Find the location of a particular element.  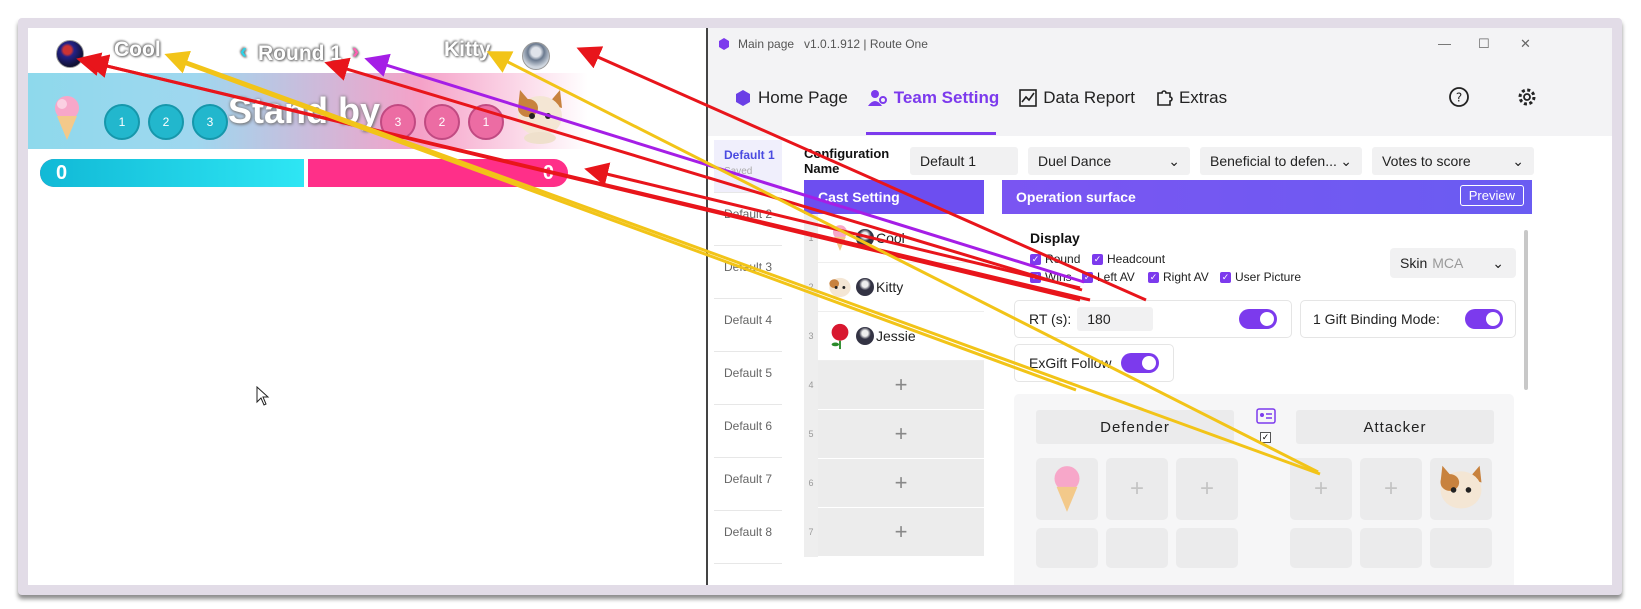

skin-value: MCA is located at coordinates (1448, 263).